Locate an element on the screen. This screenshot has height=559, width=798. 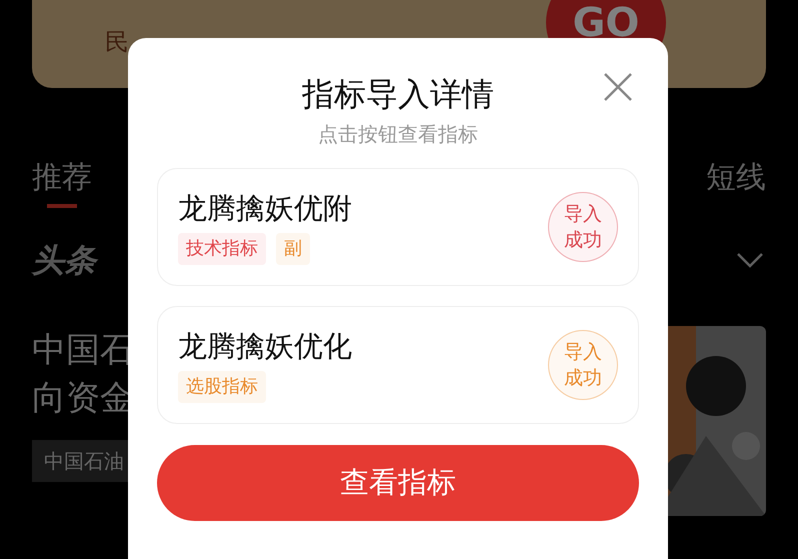
indicator-name: 龙腾擒妖优附 is located at coordinates (265, 208).